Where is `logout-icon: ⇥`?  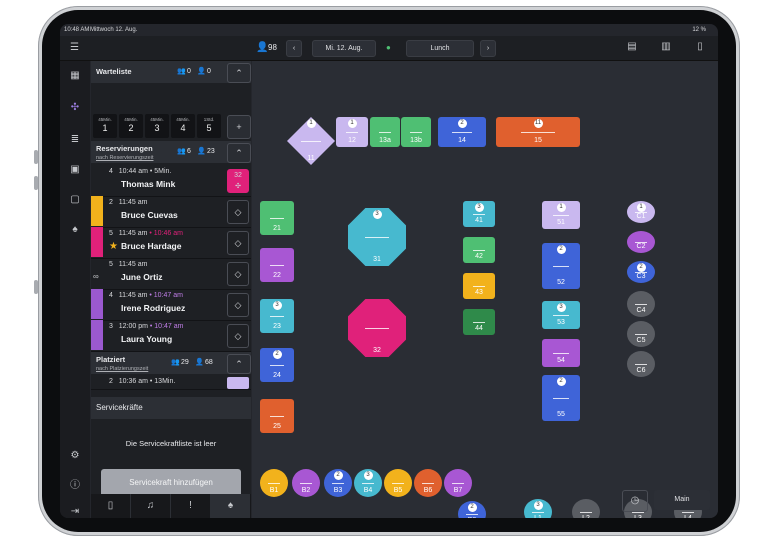
logout-icon: ⇥ is located at coordinates (75, 512).